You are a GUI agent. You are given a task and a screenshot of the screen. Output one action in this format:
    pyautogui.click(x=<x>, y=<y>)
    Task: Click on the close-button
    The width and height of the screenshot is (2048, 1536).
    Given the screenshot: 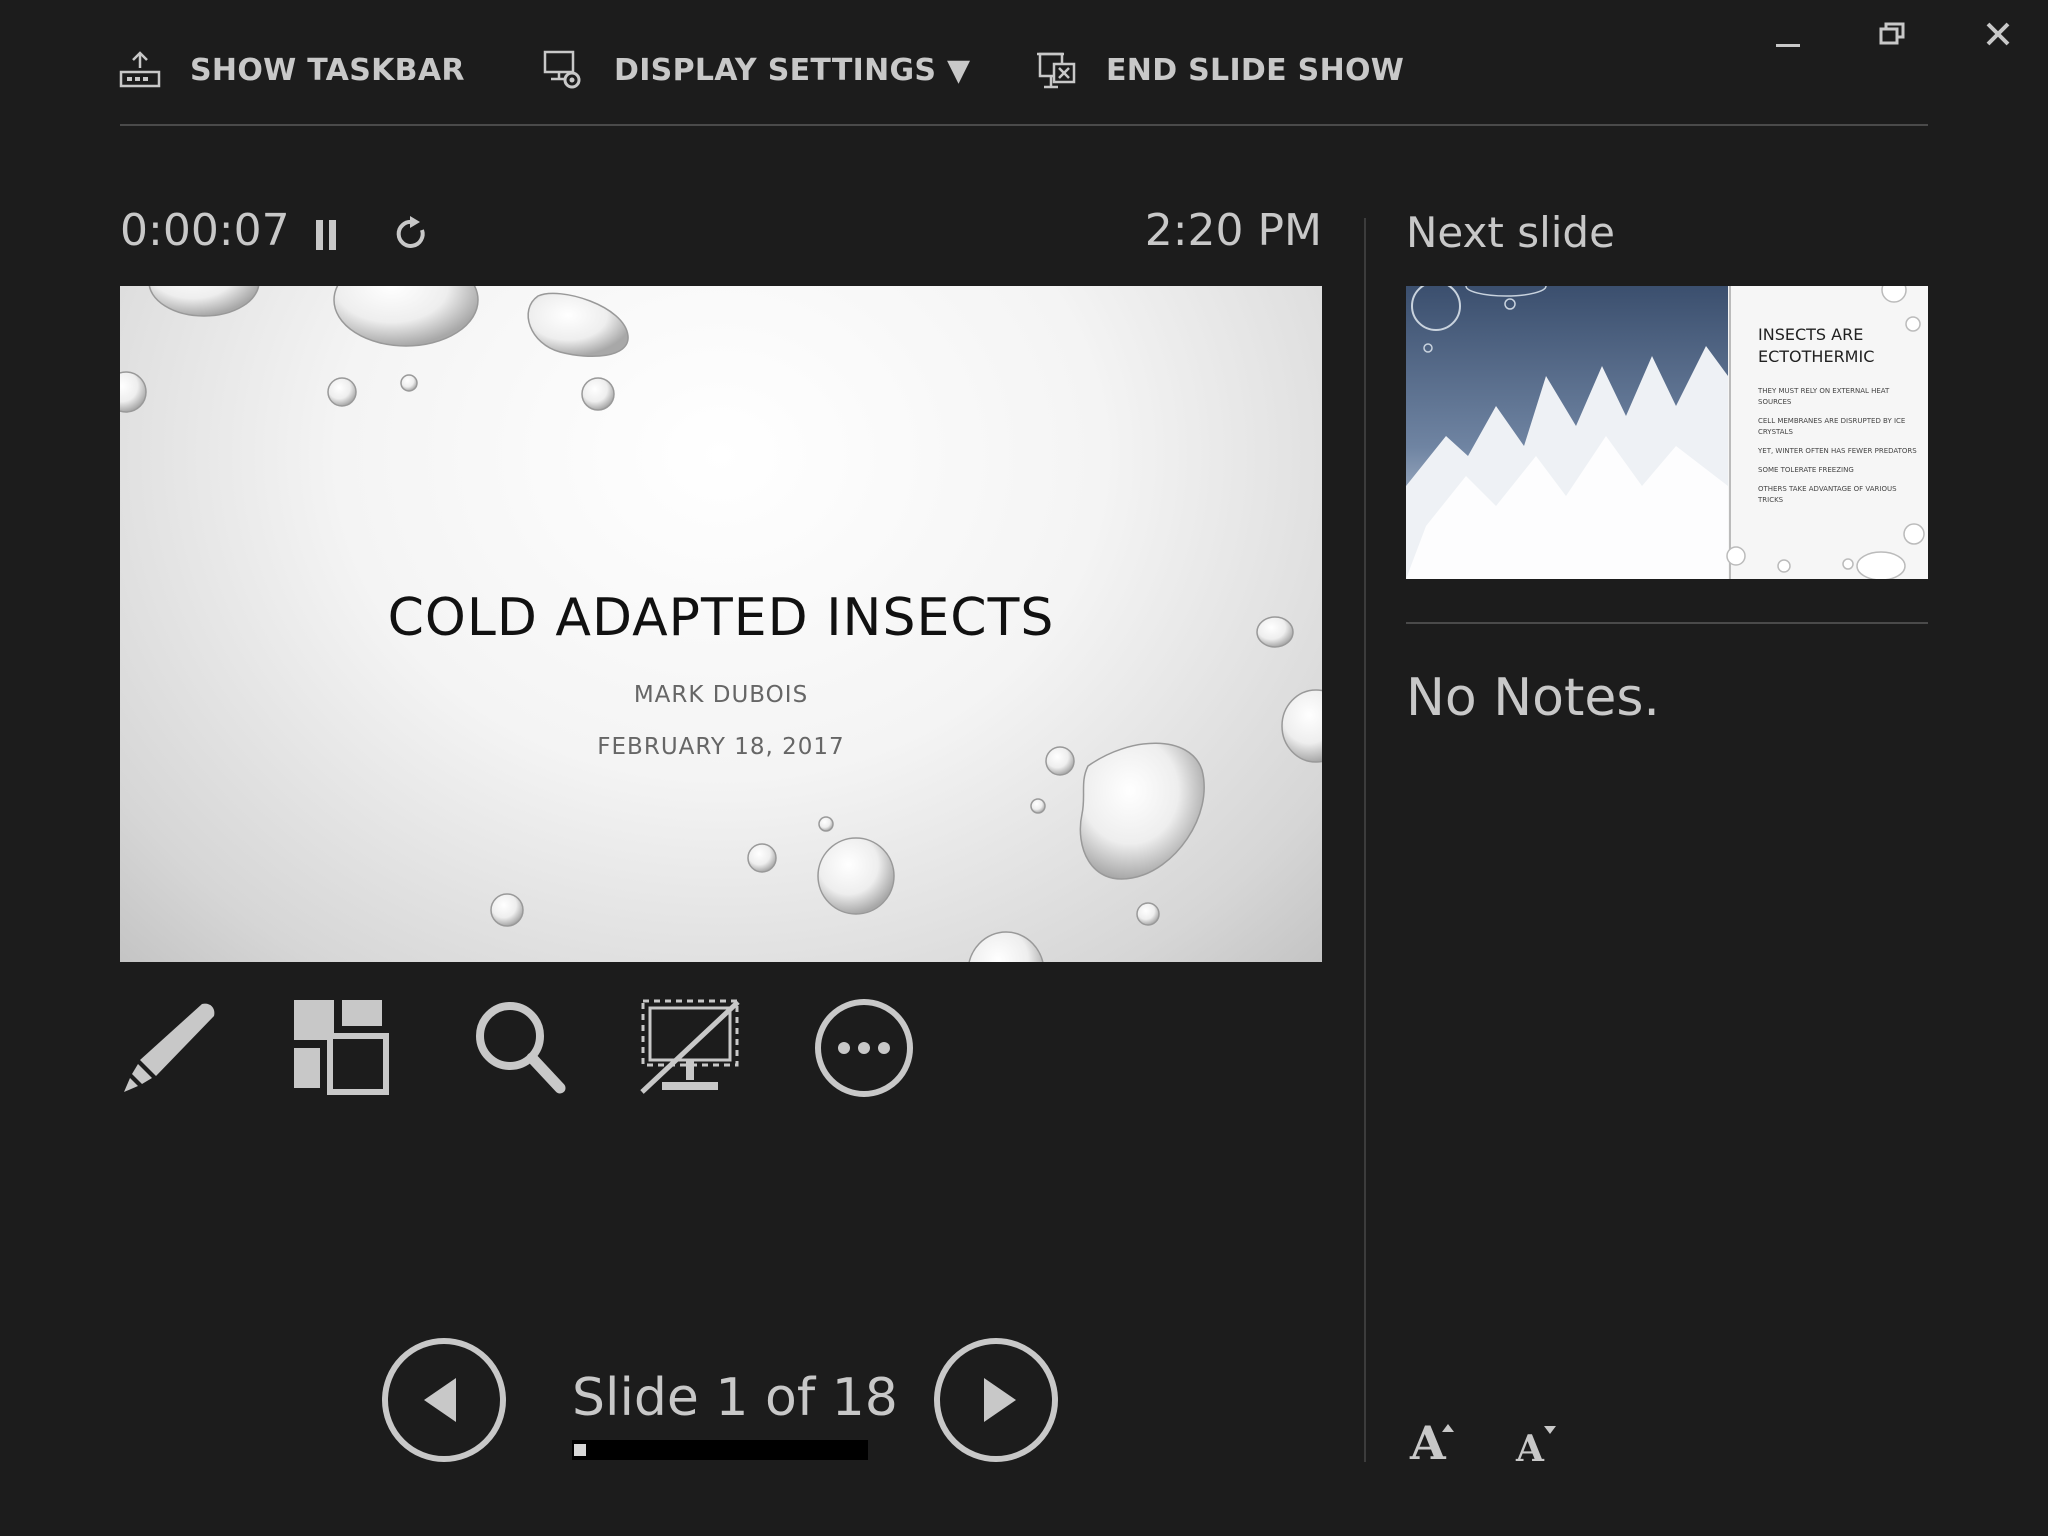 What is the action you would take?
    pyautogui.click(x=1998, y=34)
    